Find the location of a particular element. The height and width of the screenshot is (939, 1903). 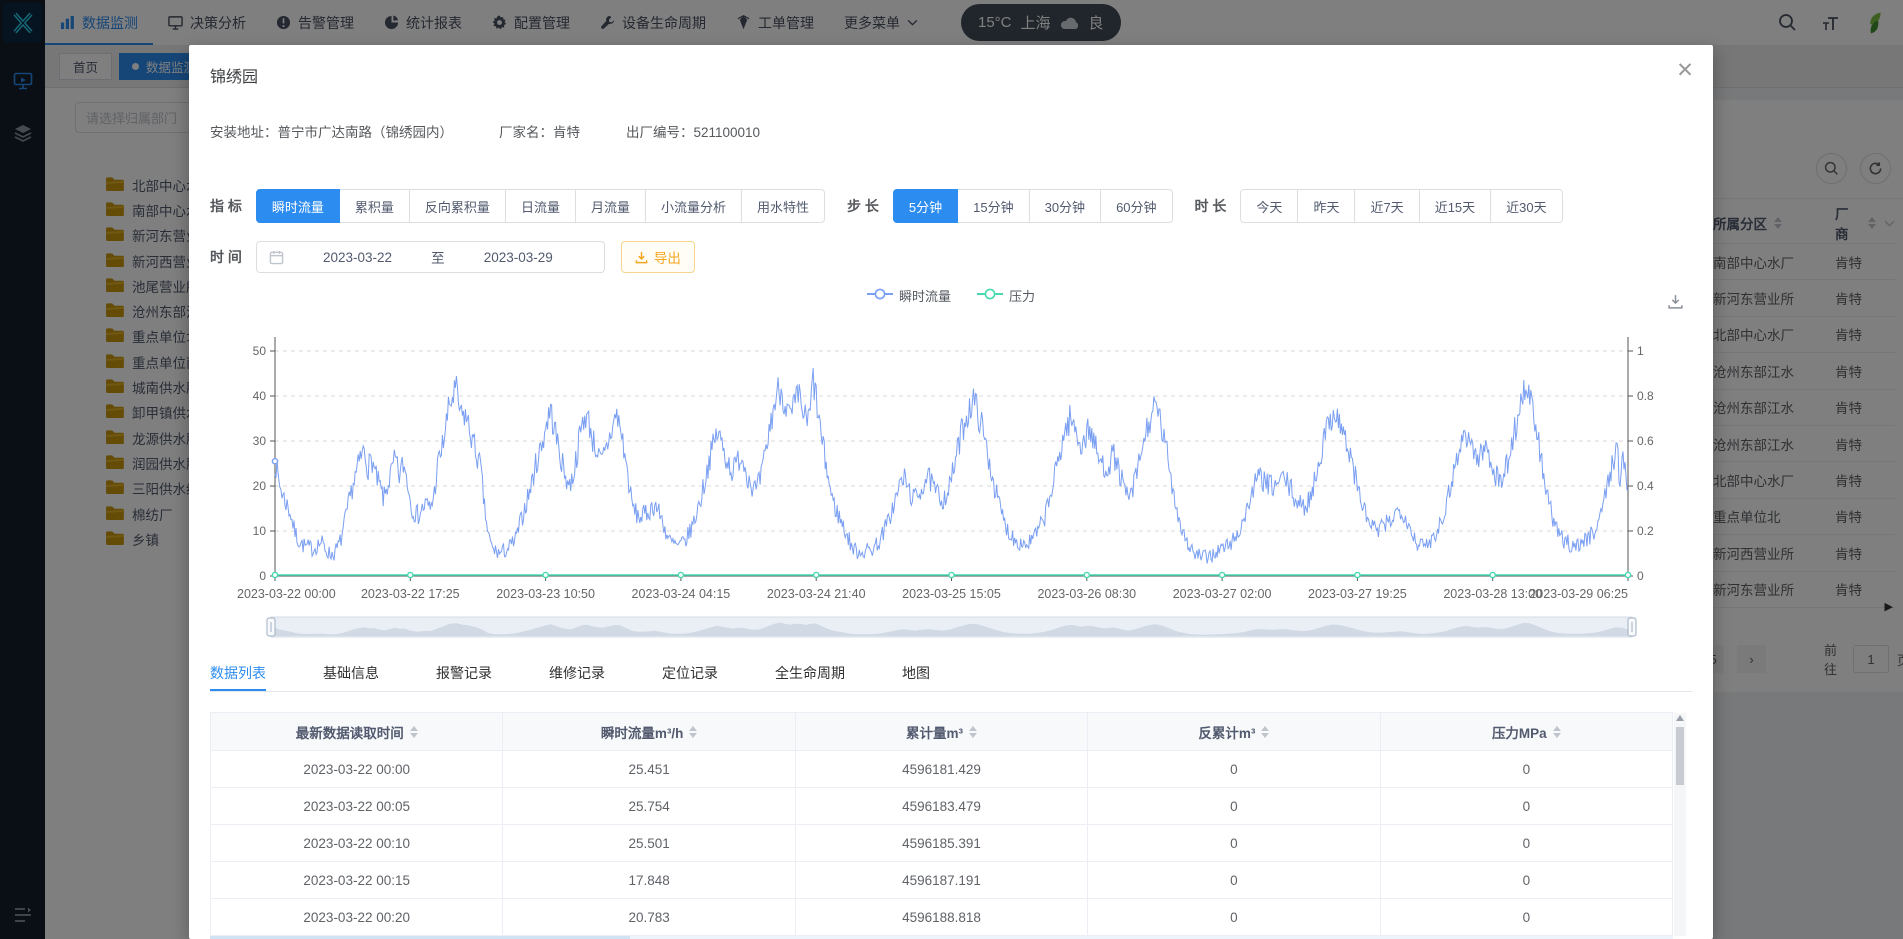

table-cell: 4596181.429 is located at coordinates (942, 769).